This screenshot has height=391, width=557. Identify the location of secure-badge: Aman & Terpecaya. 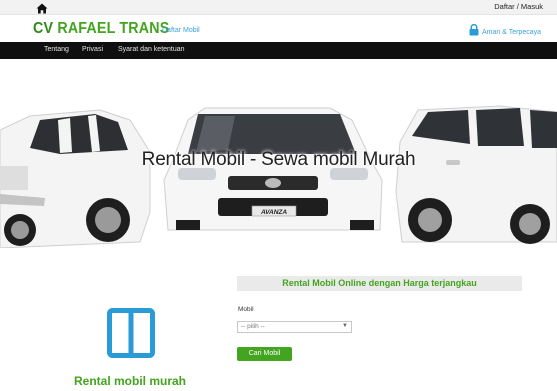
(505, 32).